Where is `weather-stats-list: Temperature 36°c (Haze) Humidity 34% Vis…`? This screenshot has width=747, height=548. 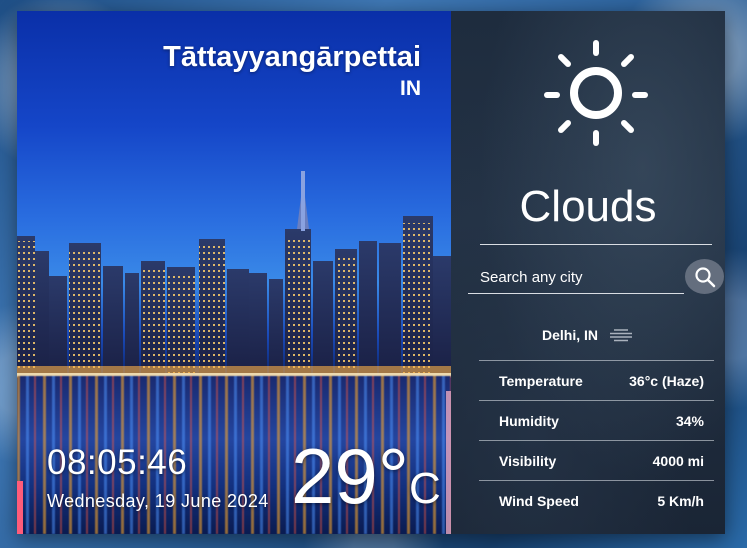 weather-stats-list: Temperature 36°c (Haze) Humidity 34% Vis… is located at coordinates (596, 440).